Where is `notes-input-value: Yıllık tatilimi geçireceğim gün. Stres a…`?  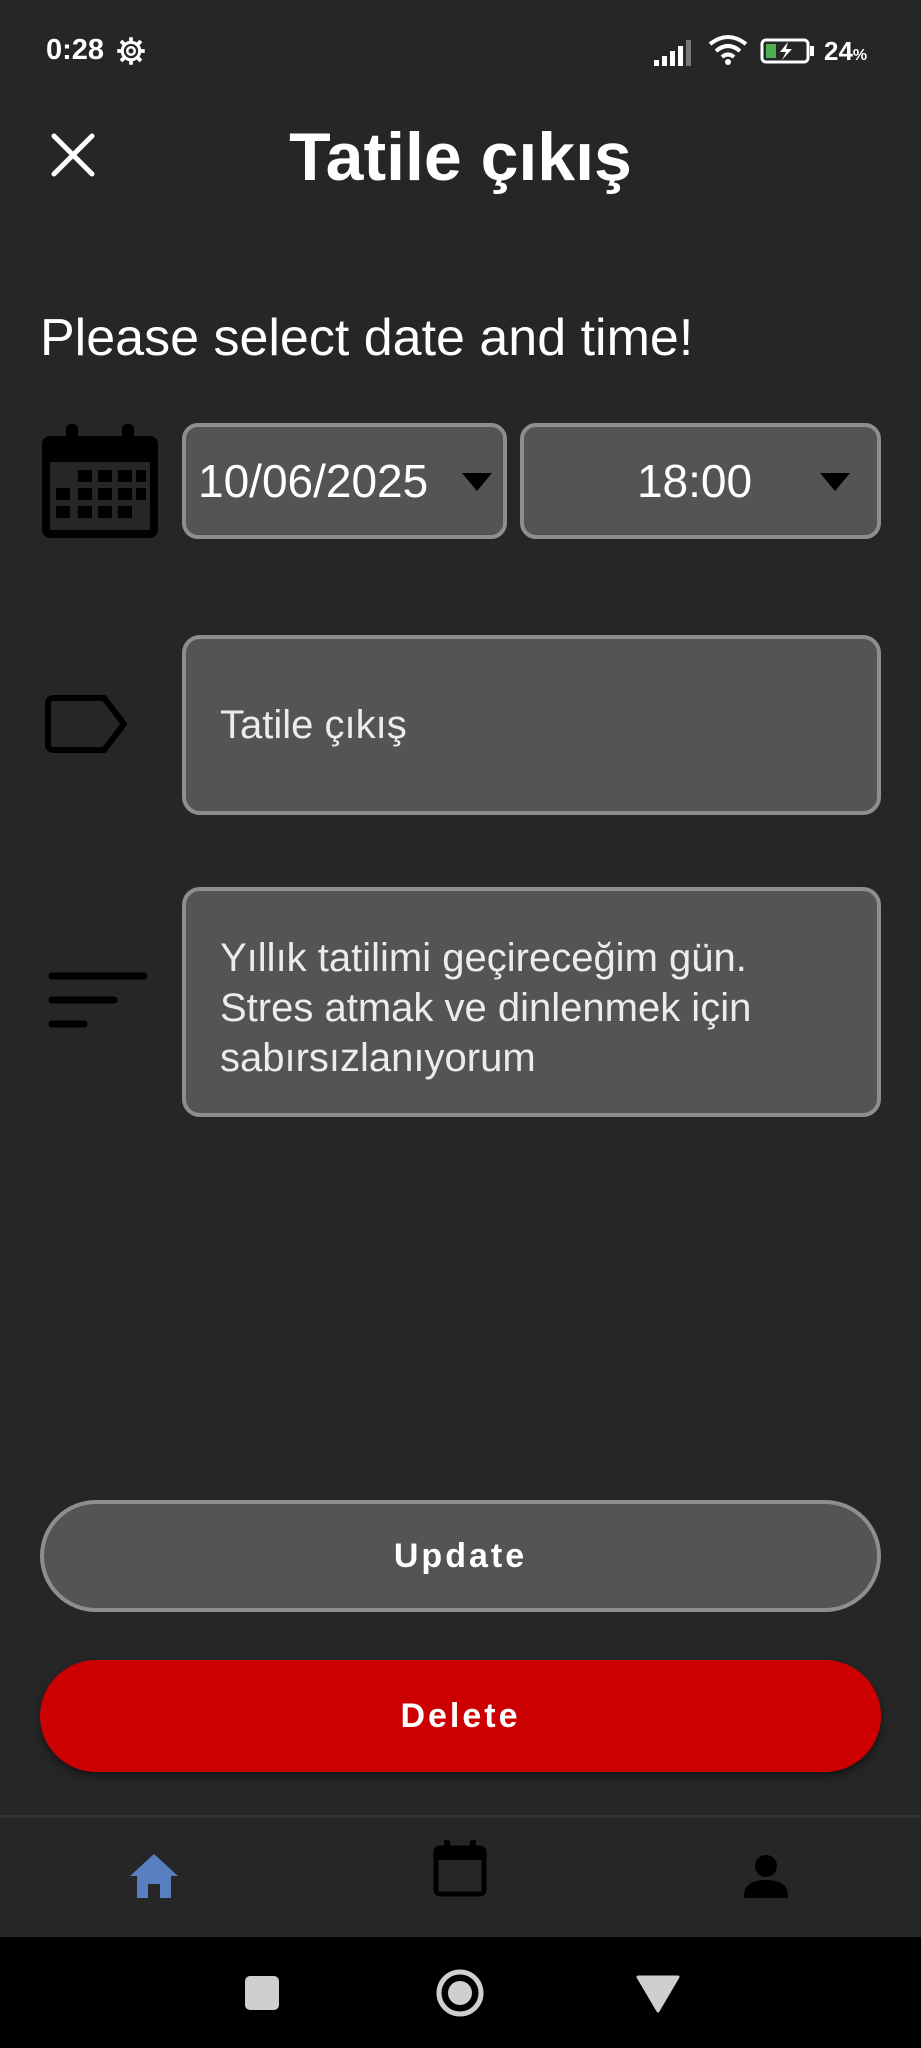
notes-input-value: Yıllık tatilimi geçireceğim gün. Stres a… is located at coordinates (486, 1008).